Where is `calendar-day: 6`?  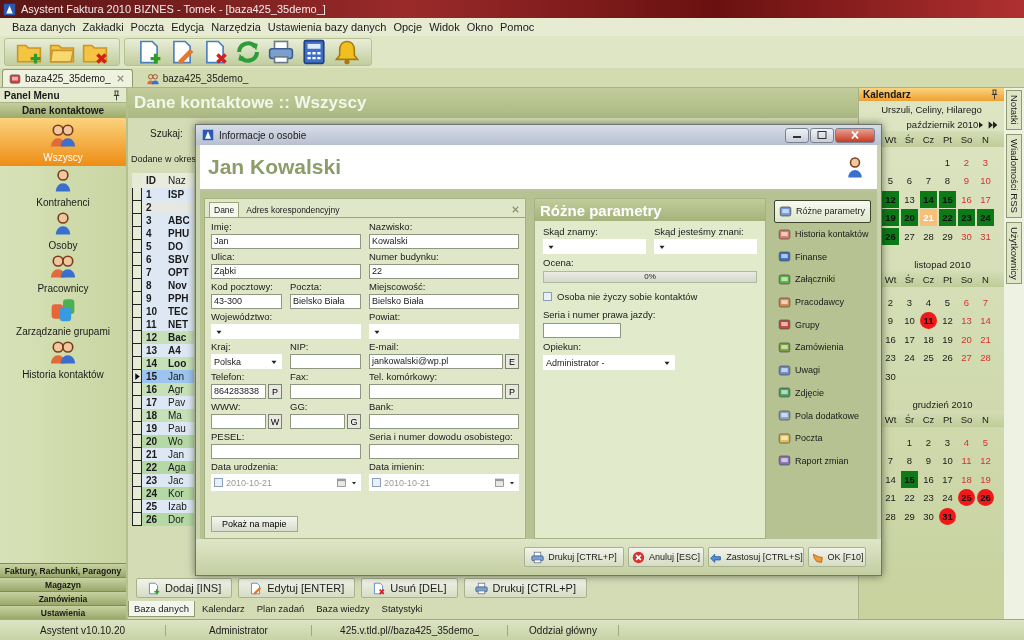
calendar-day: 6 is located at coordinates (909, 181).